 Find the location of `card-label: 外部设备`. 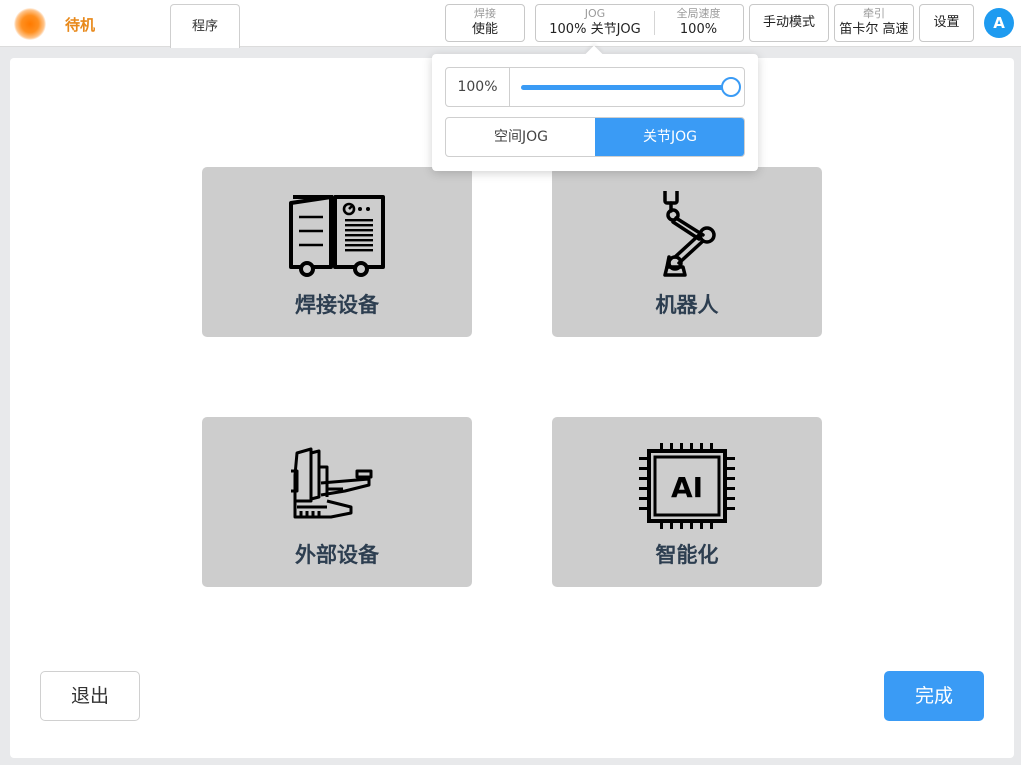

card-label: 外部设备 is located at coordinates (337, 555).